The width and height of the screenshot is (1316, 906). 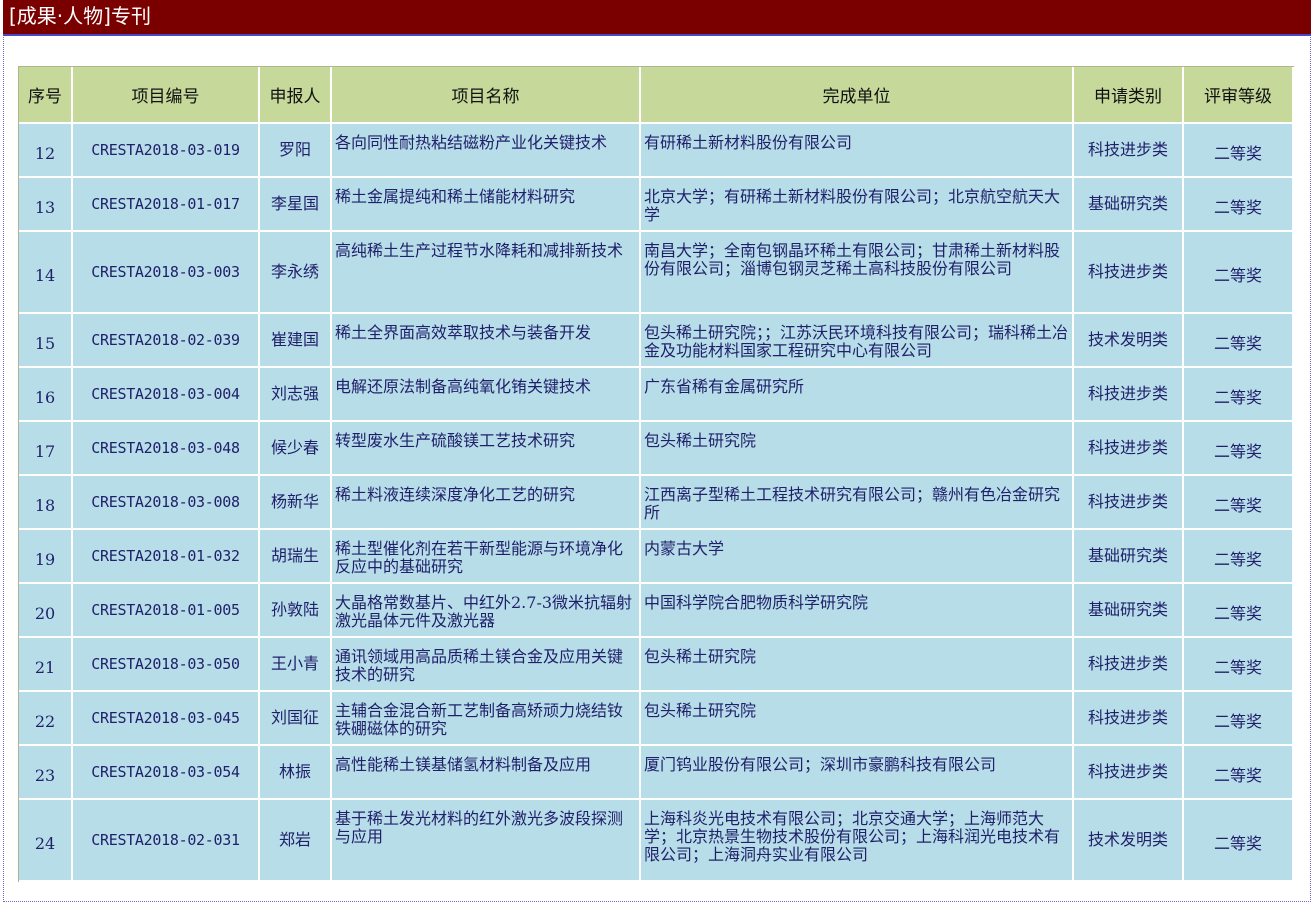 I want to click on applicant: 崔建国, so click(x=295, y=340).